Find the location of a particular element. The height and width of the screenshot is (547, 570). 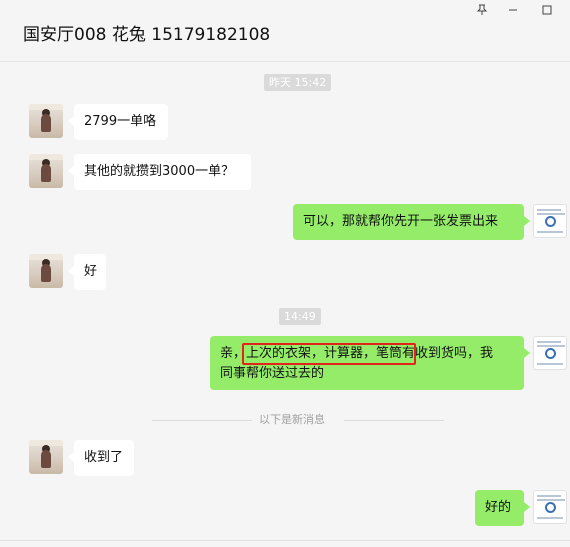

message-bubble-received: 好 is located at coordinates (90, 272).